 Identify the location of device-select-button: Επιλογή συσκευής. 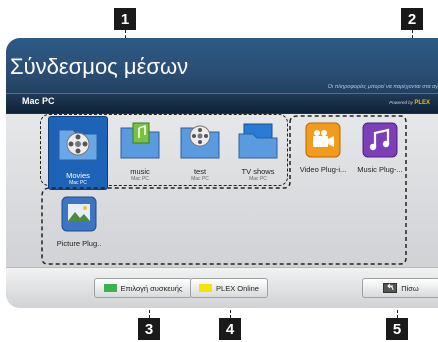
(143, 288).